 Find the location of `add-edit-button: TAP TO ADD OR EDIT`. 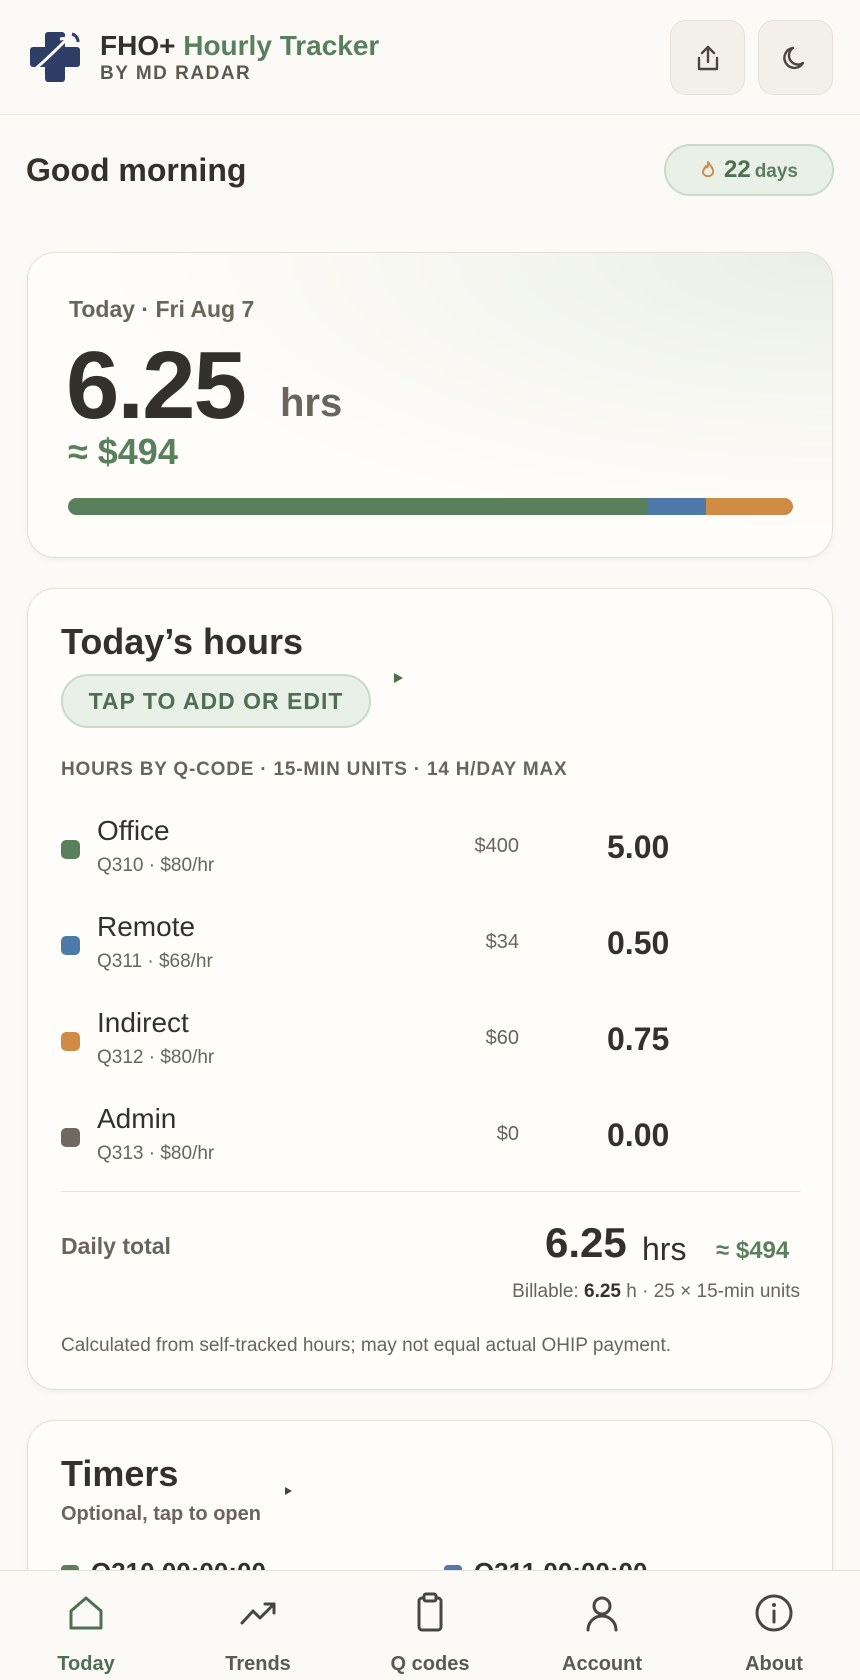

add-edit-button: TAP TO ADD OR EDIT is located at coordinates (216, 701).